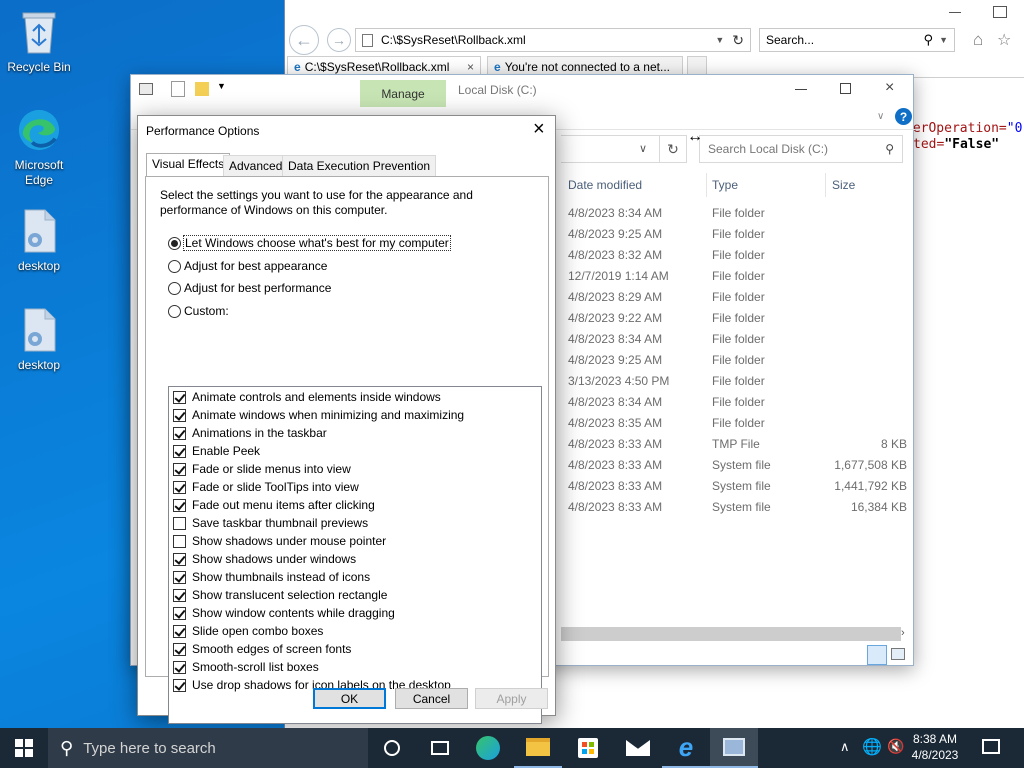  What do you see at coordinates (274, 505) in the screenshot?
I see `visual-effect-option: Fade out menu items after clicking` at bounding box center [274, 505].